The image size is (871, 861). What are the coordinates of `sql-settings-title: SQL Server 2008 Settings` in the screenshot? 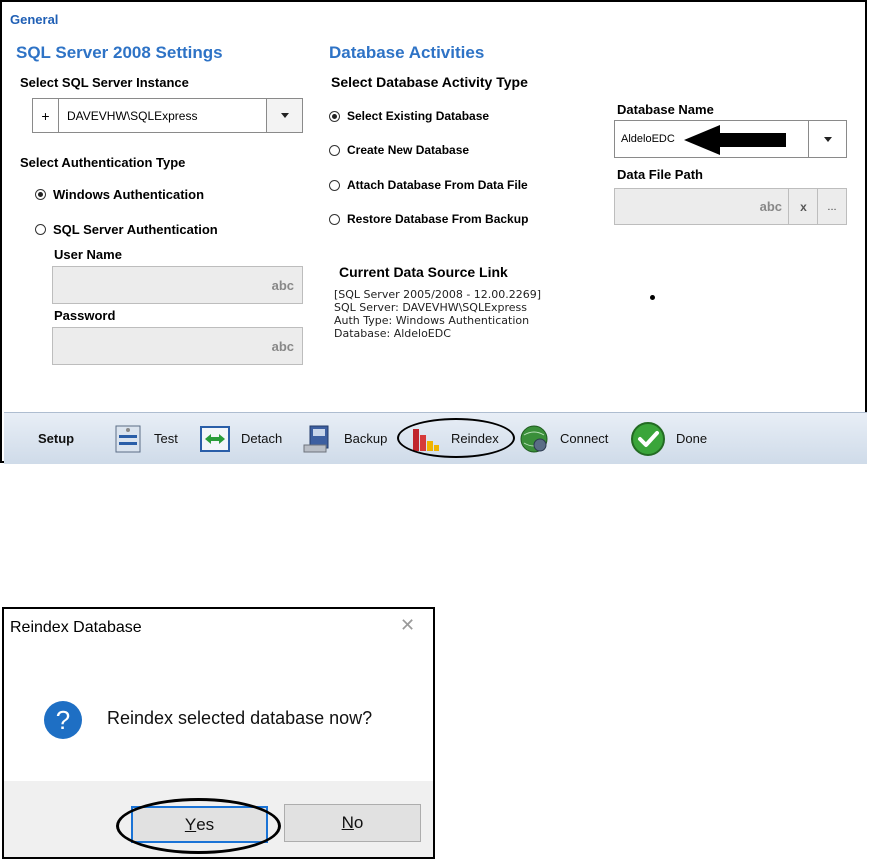 It's located at (119, 52).